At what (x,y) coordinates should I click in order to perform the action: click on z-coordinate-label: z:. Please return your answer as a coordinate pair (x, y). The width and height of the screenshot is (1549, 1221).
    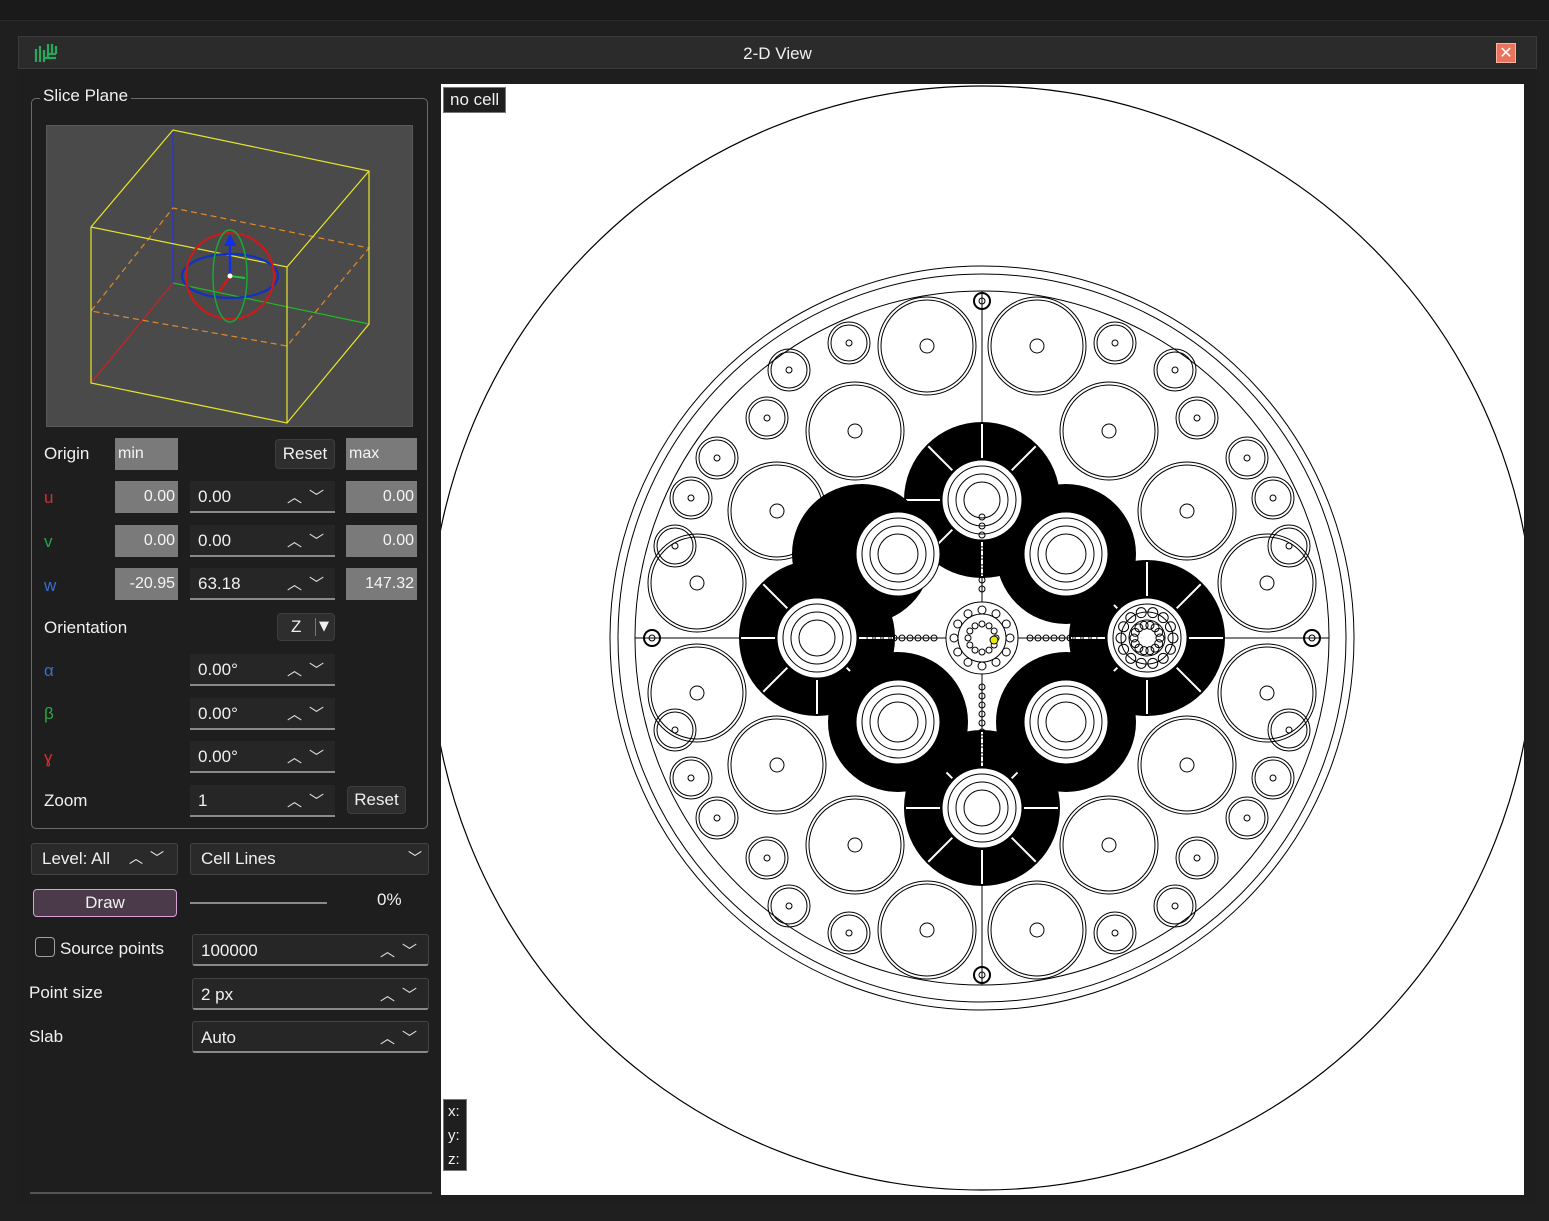
    Looking at the image, I should click on (454, 1159).